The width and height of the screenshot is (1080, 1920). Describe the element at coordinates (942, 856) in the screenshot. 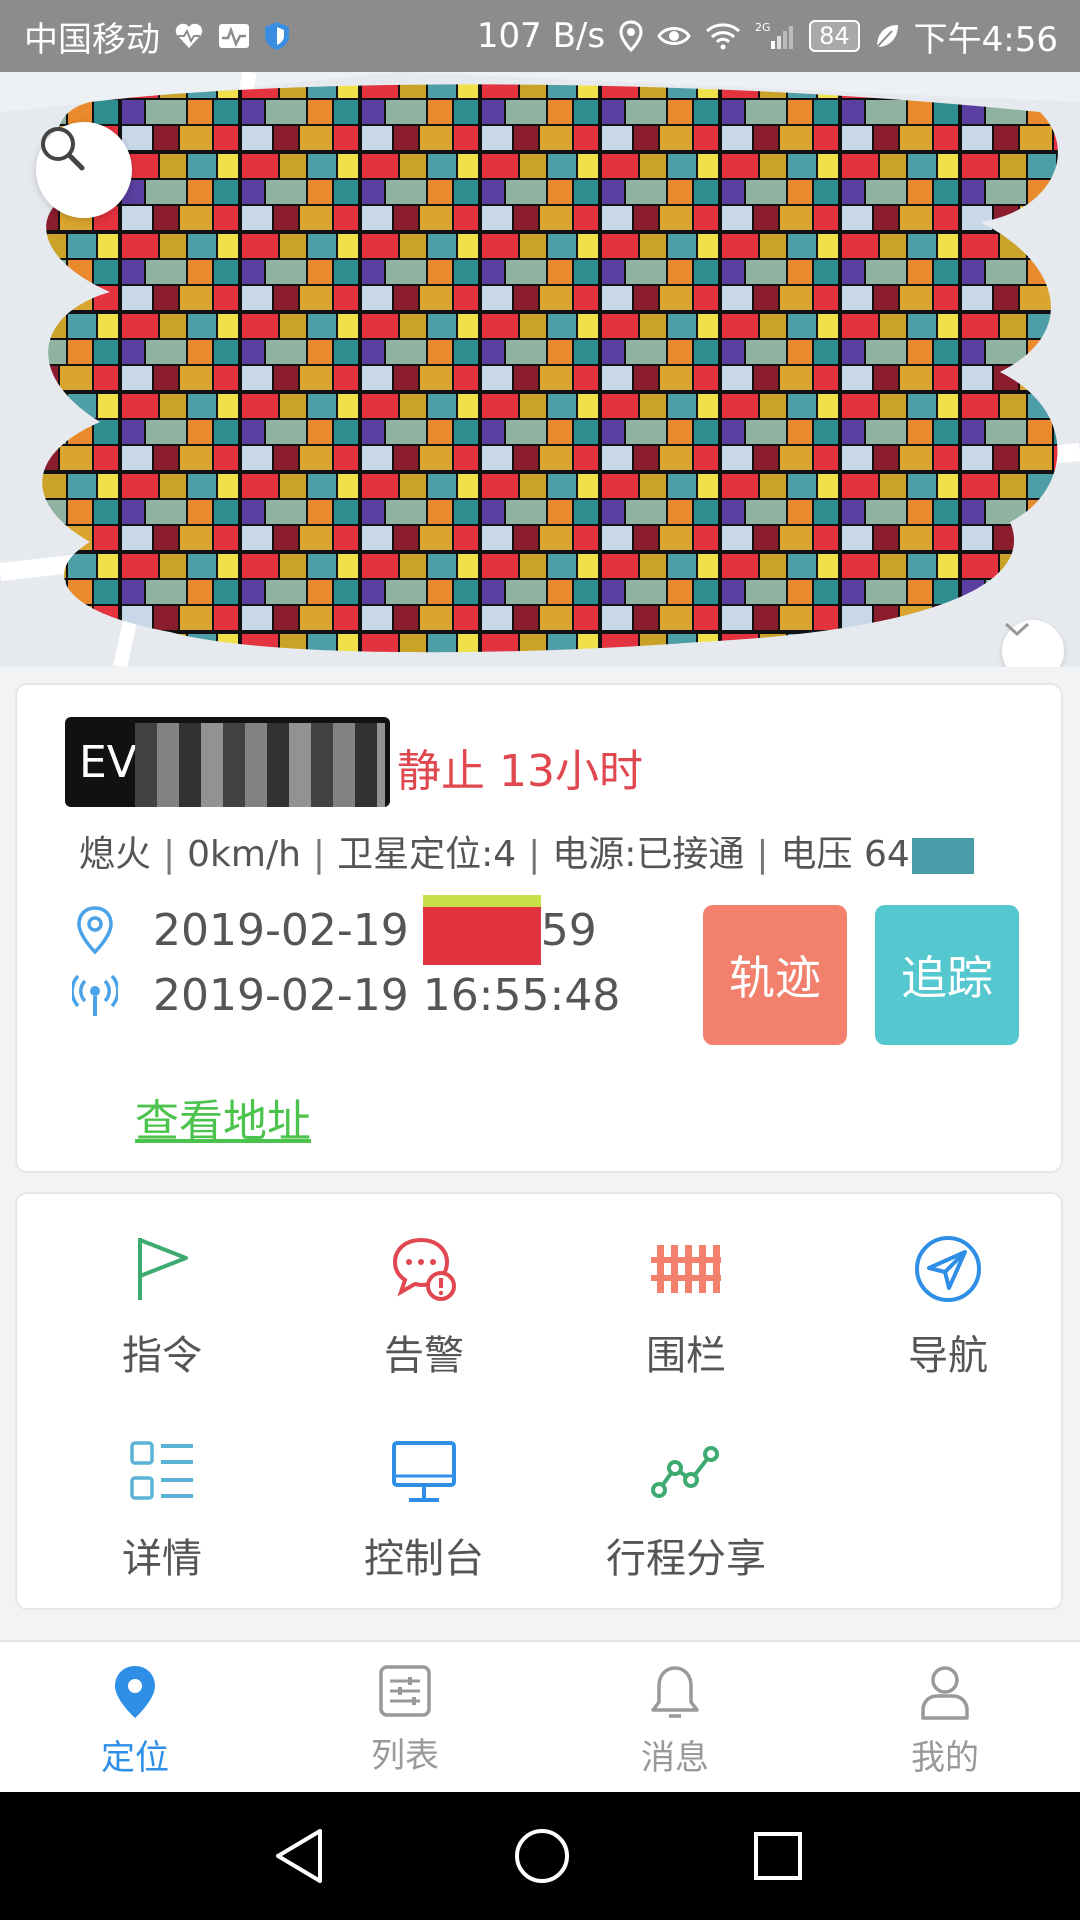

I see `voltage-redaction` at that location.